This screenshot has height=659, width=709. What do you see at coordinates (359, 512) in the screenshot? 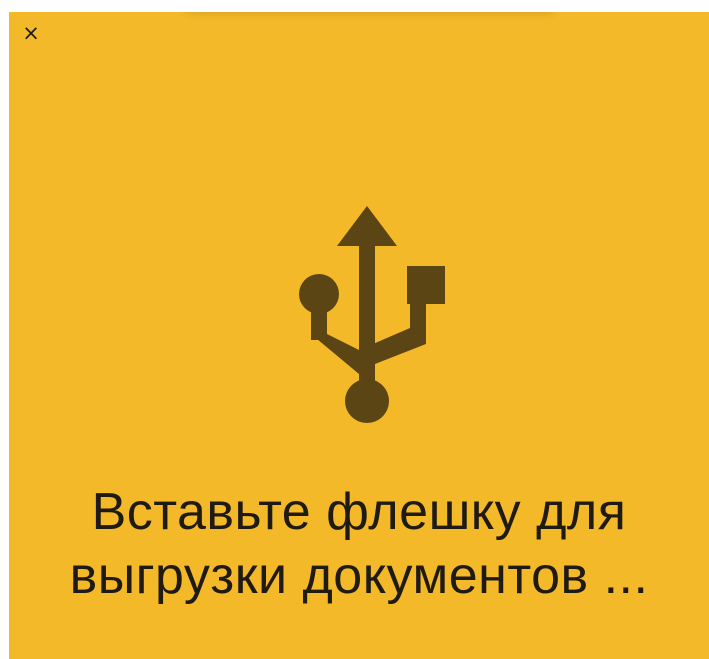
I see `message-line-1: Вставьте флешку для` at bounding box center [359, 512].